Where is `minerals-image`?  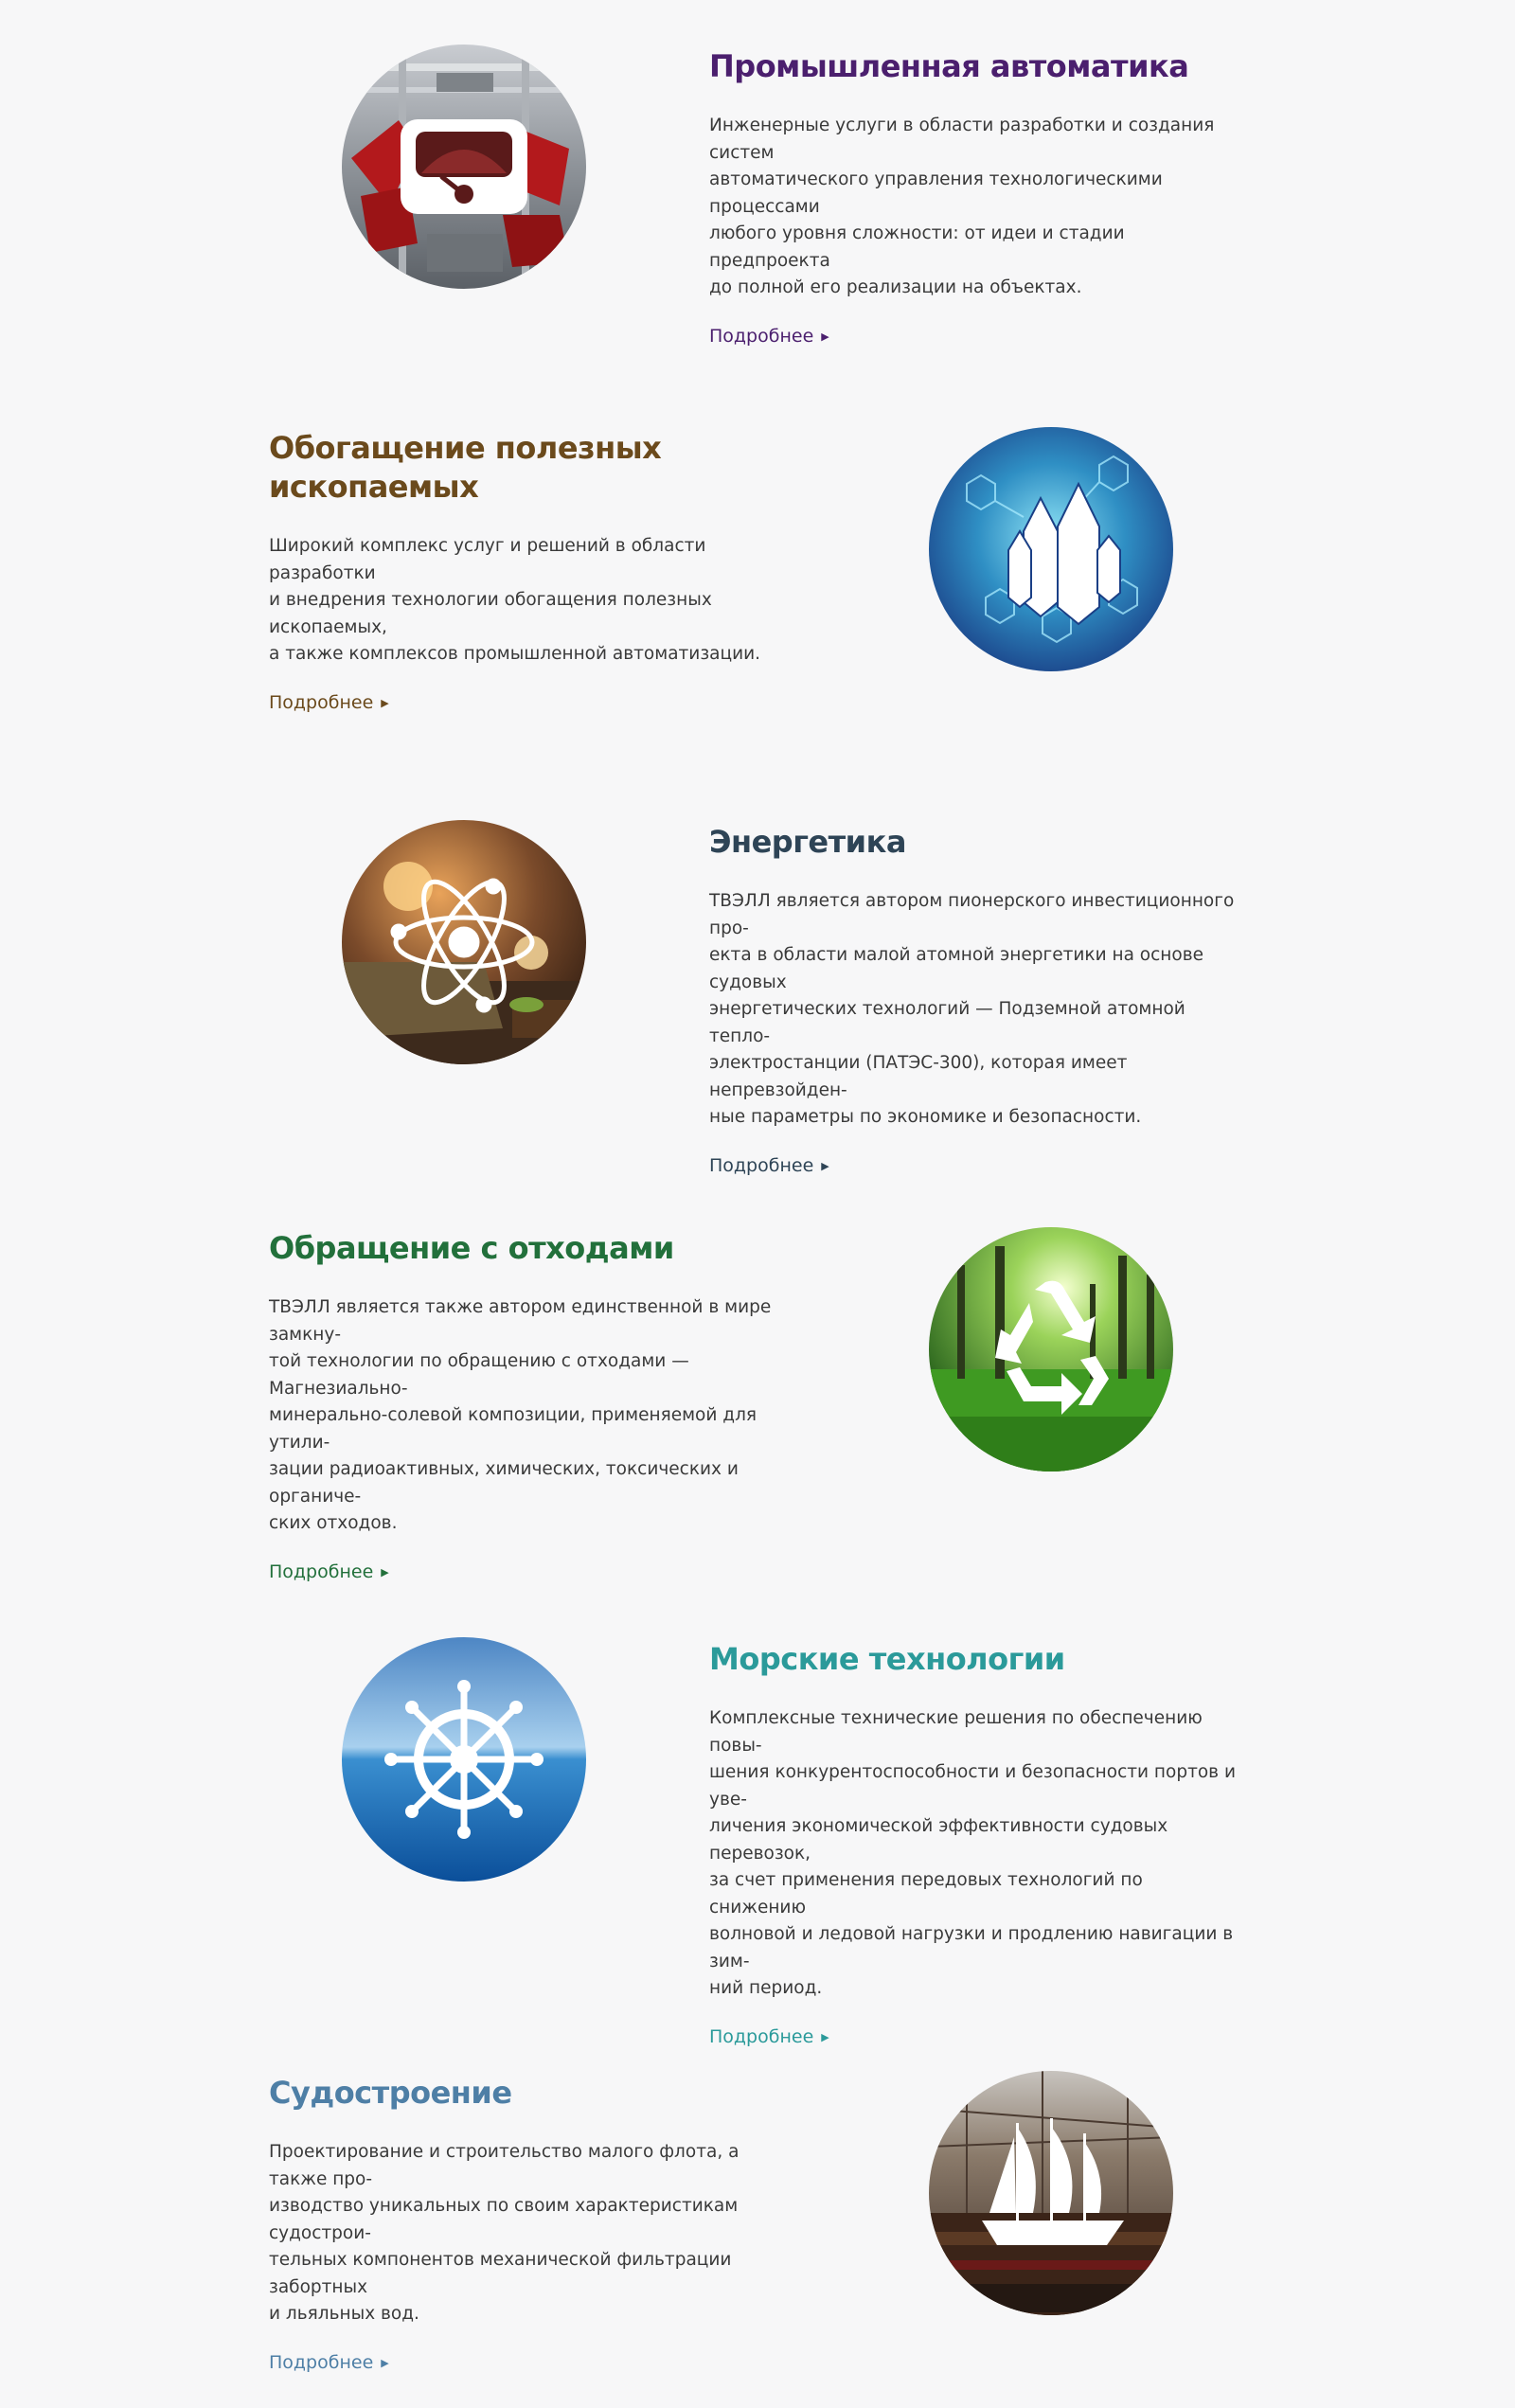
minerals-image is located at coordinates (1051, 549).